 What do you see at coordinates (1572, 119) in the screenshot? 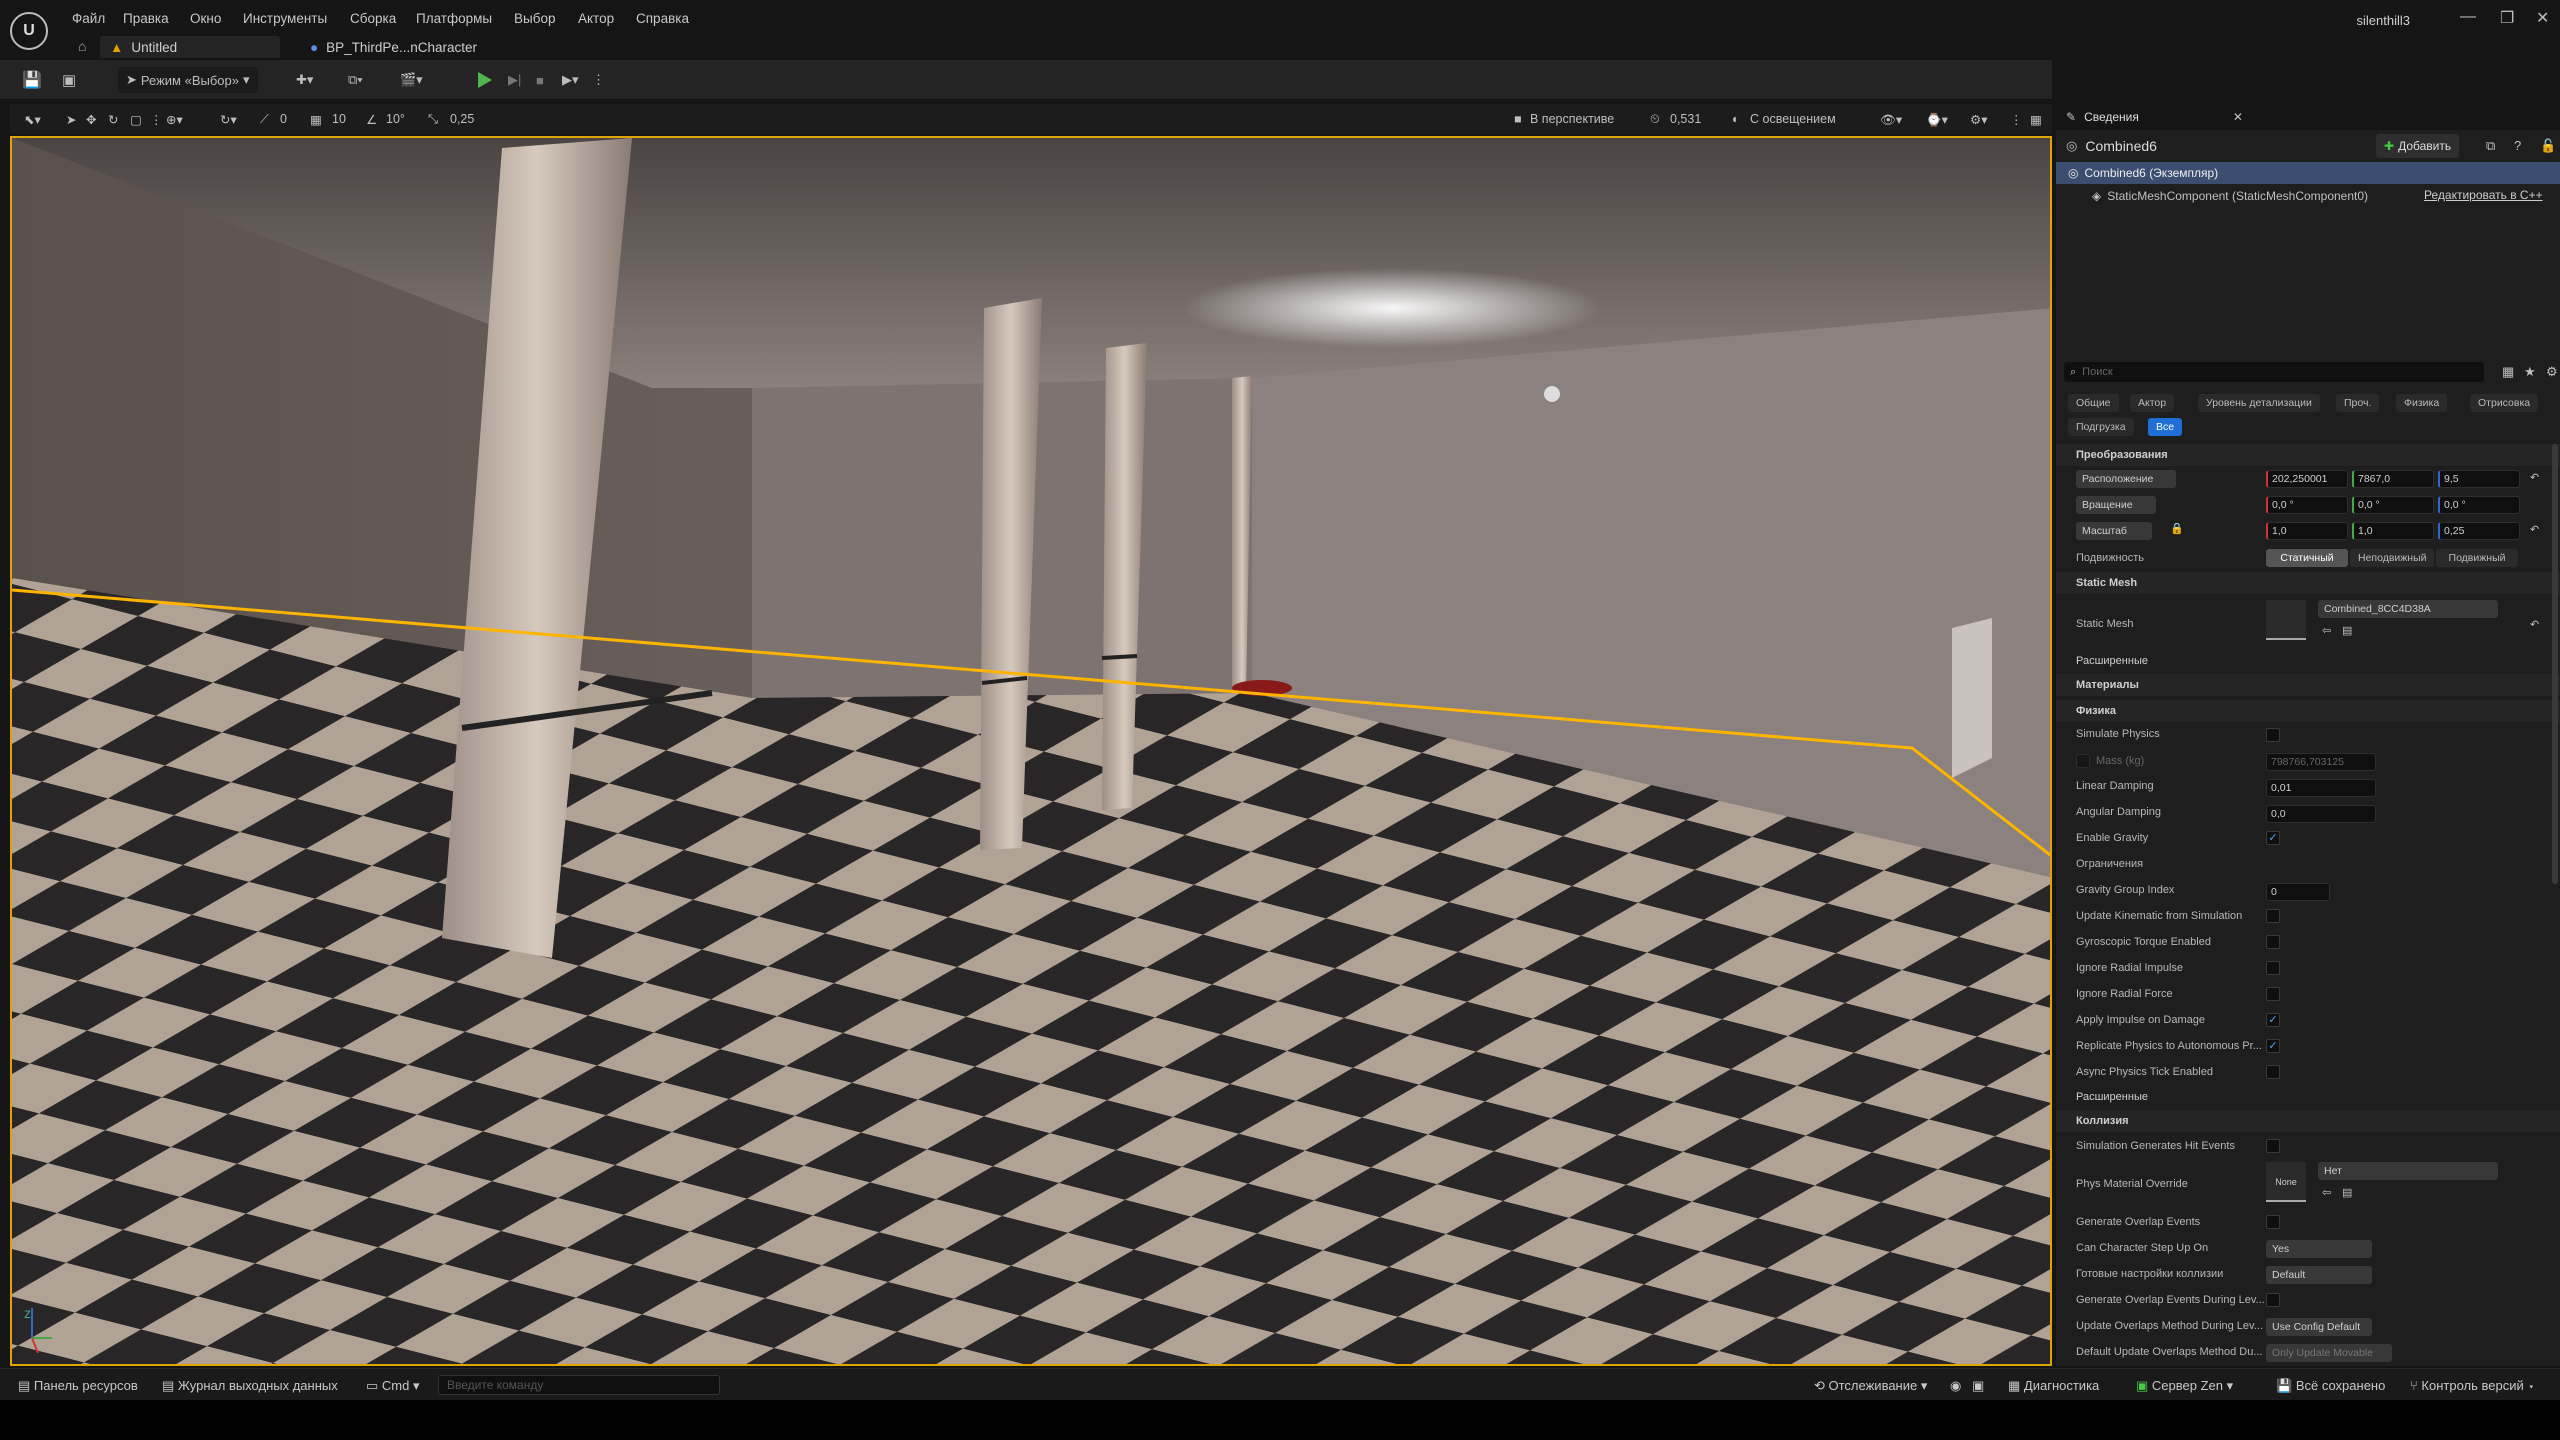
I see `perspective-dropdown: В перспективе` at bounding box center [1572, 119].